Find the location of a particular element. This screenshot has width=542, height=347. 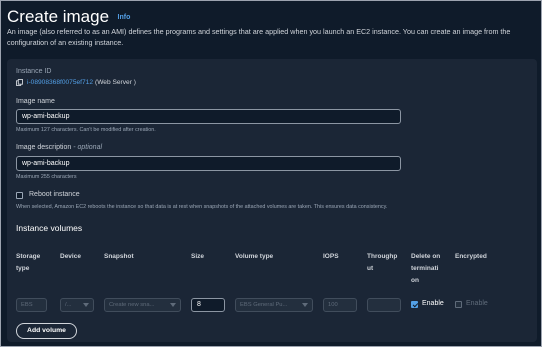

page-title: Create image is located at coordinates (58, 16).